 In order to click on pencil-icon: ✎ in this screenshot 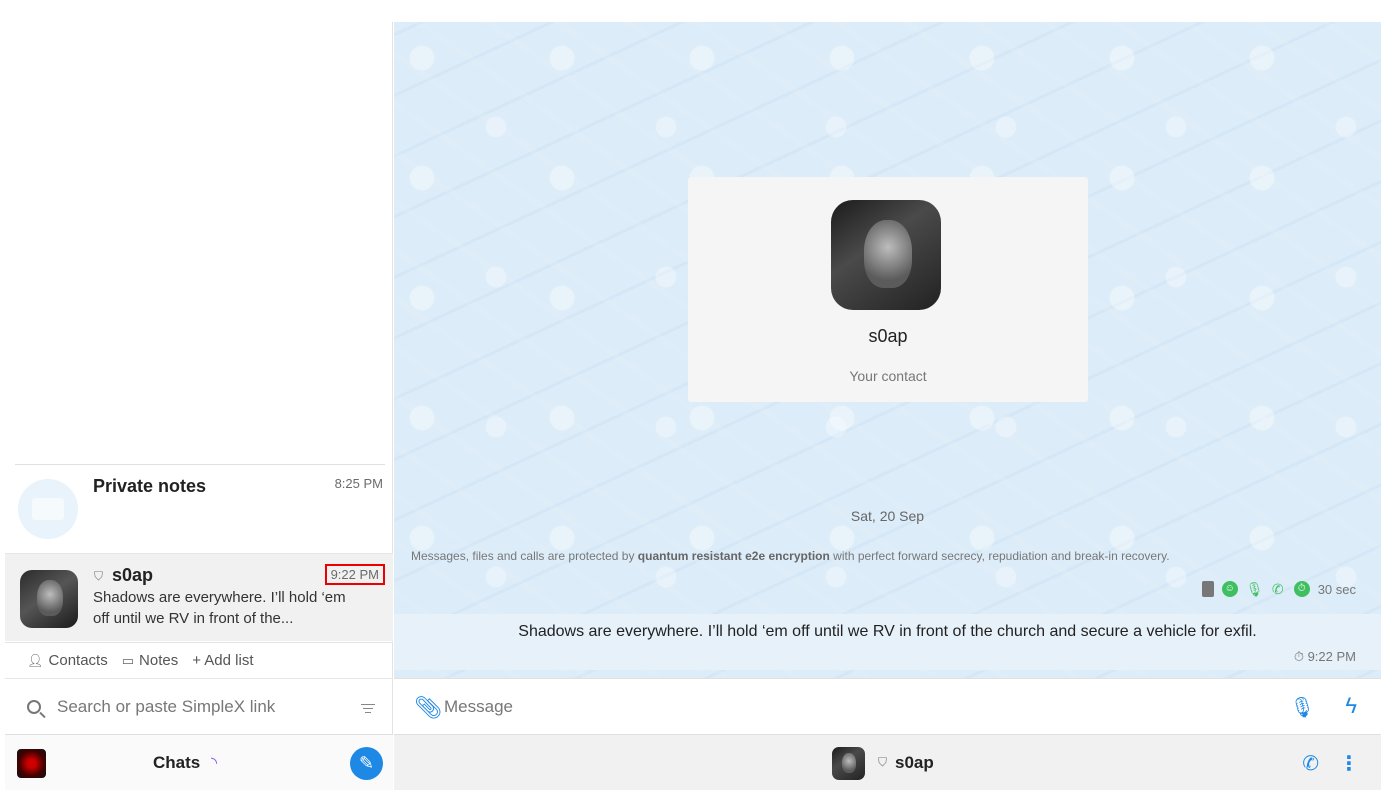, I will do `click(366, 763)`.